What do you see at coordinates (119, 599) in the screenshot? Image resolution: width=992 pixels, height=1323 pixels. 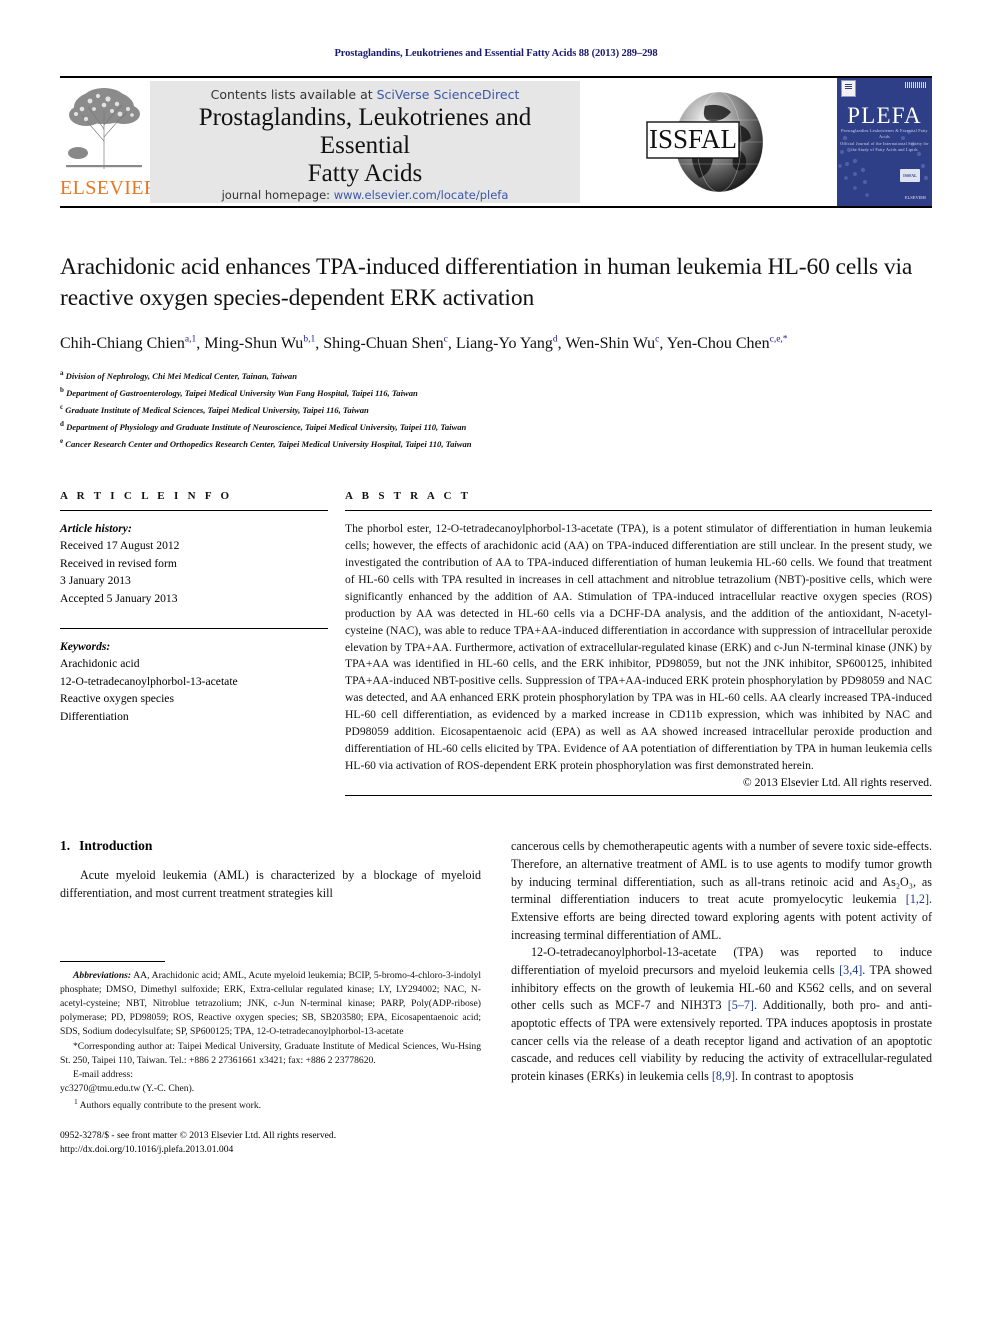 I see `article-history-item: Accepted 5 January 2013` at bounding box center [119, 599].